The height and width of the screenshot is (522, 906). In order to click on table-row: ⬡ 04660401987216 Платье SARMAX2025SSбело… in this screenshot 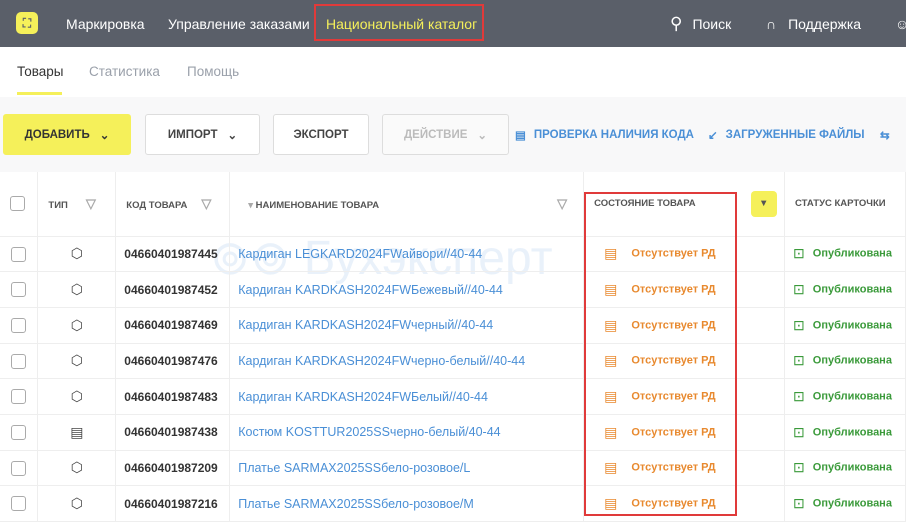, I will do `click(453, 503)`.